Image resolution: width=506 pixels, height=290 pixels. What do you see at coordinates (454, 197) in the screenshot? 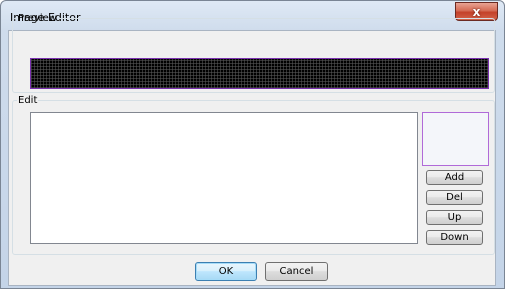
I see `delete-button: Del` at bounding box center [454, 197].